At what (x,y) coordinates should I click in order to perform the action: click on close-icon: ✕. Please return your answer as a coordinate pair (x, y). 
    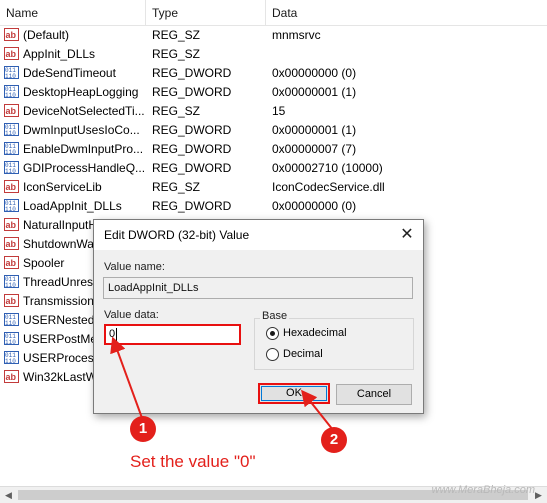
    Looking at the image, I should click on (407, 235).